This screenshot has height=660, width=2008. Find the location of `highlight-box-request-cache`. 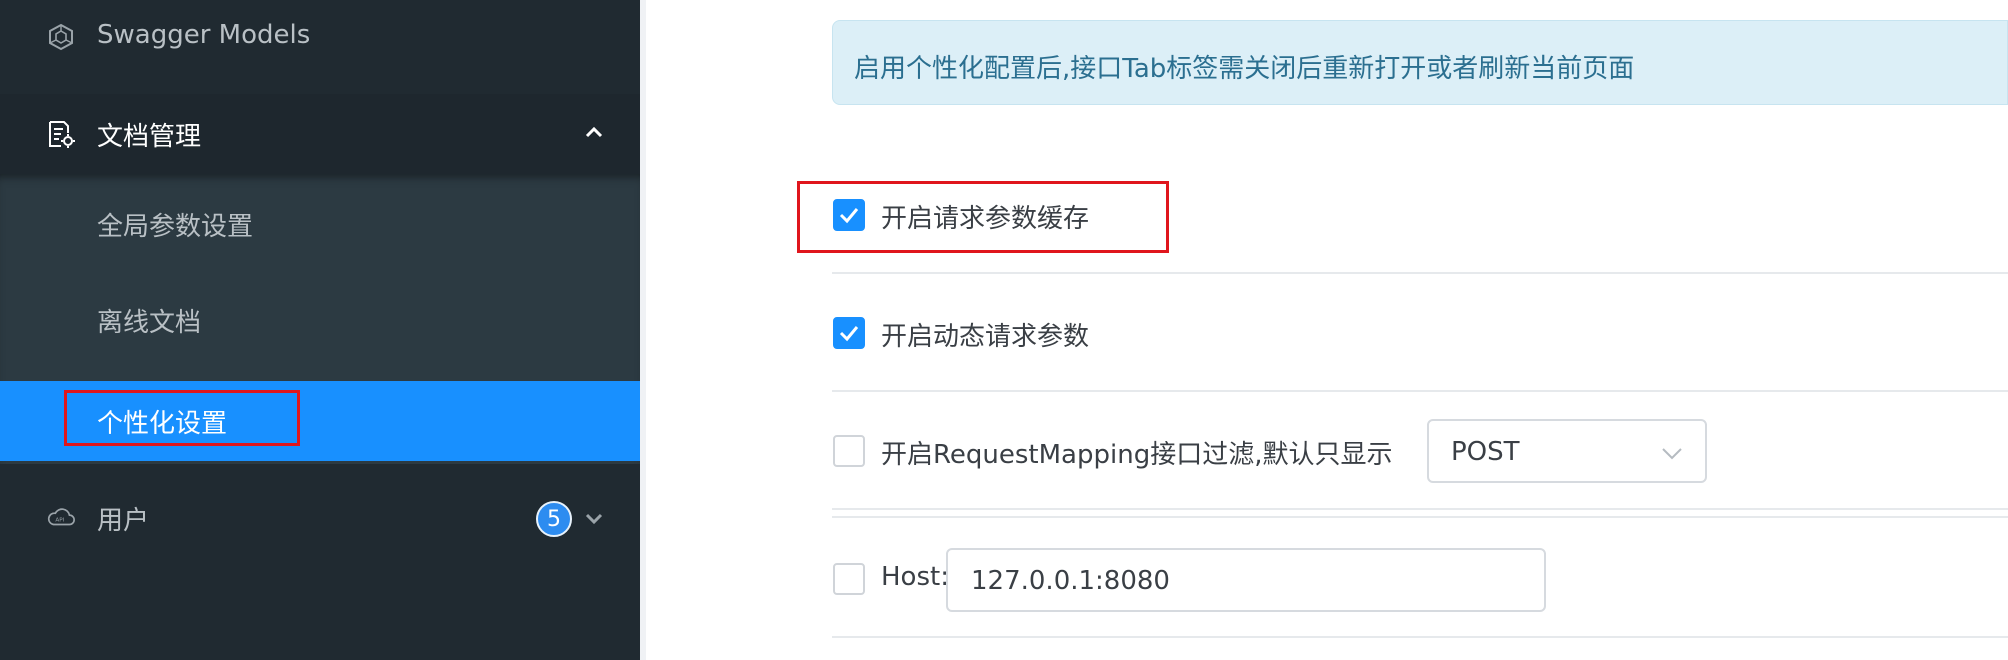

highlight-box-request-cache is located at coordinates (983, 217).